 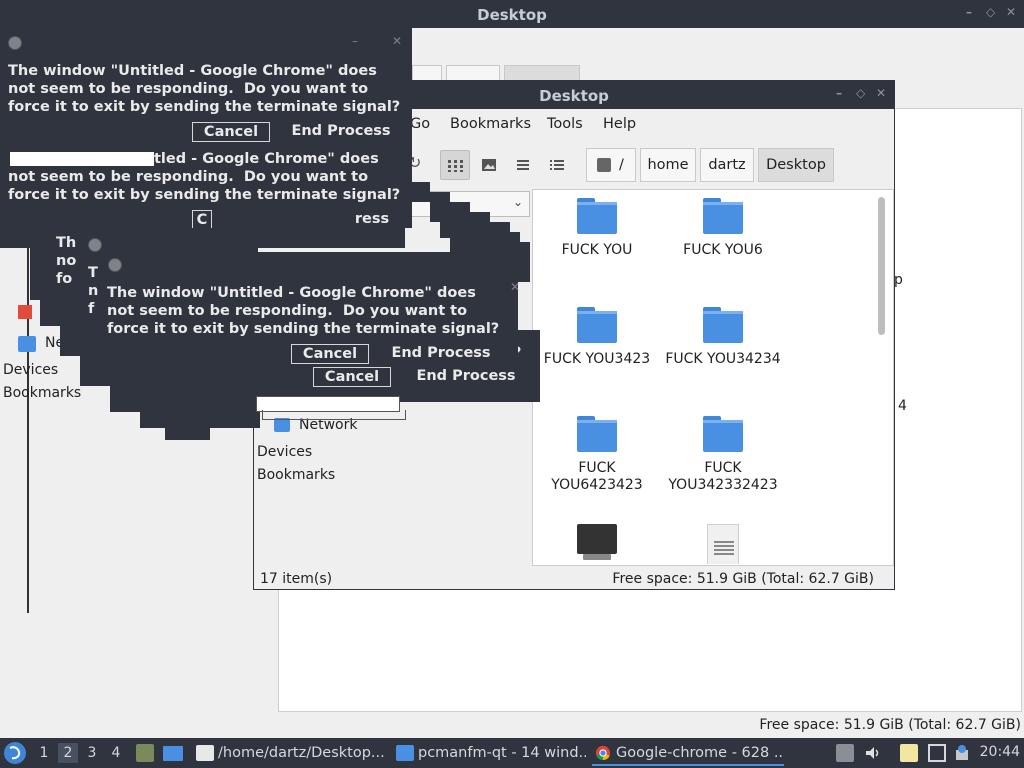 I want to click on file-item: FUCK YOU6423423, so click(x=597, y=455).